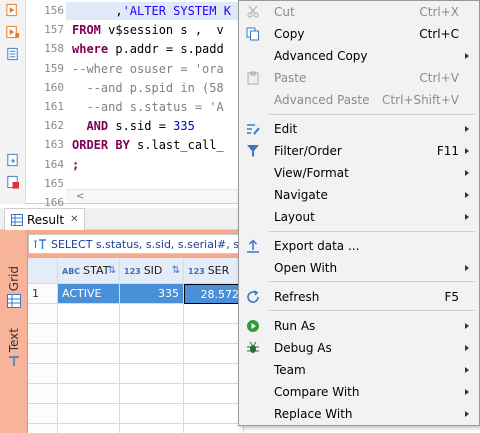  Describe the element at coordinates (12, 54) in the screenshot. I see `explain-plan-icon` at that location.